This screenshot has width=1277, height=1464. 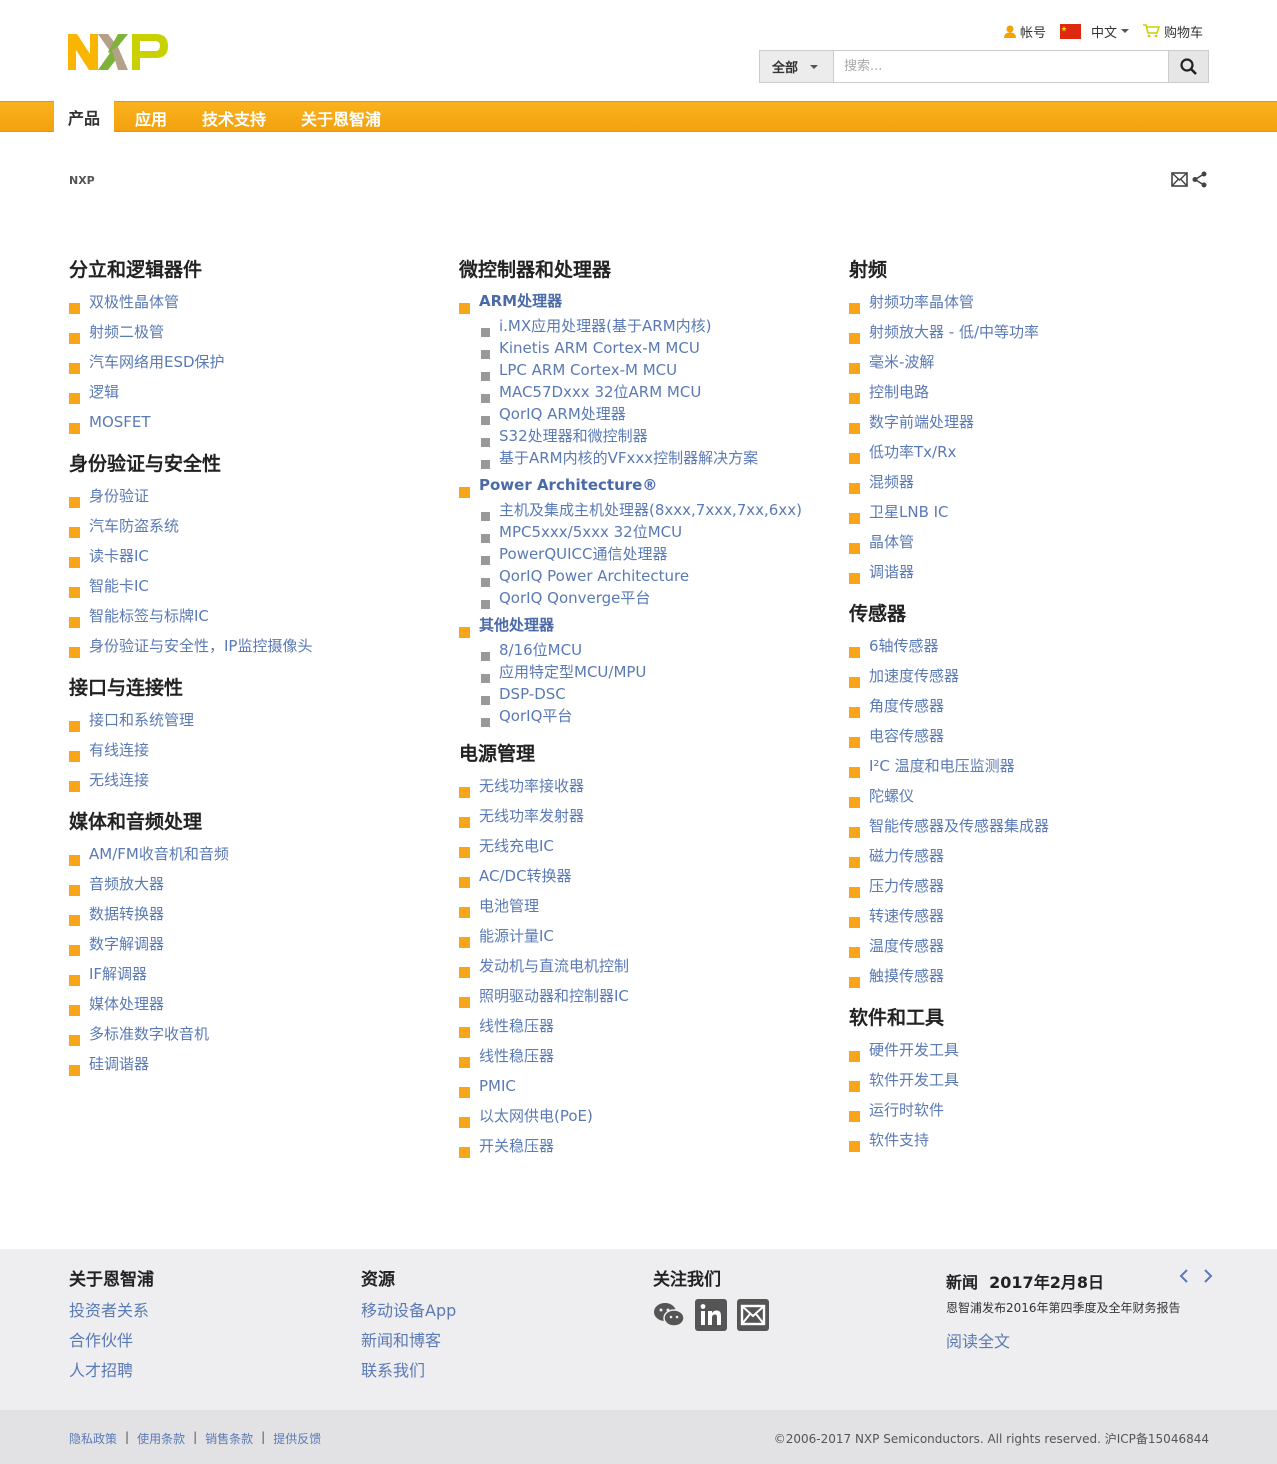 I want to click on product-sub-link: 基于ARM内核的VFxxx控制器解决方案, so click(x=659, y=458).